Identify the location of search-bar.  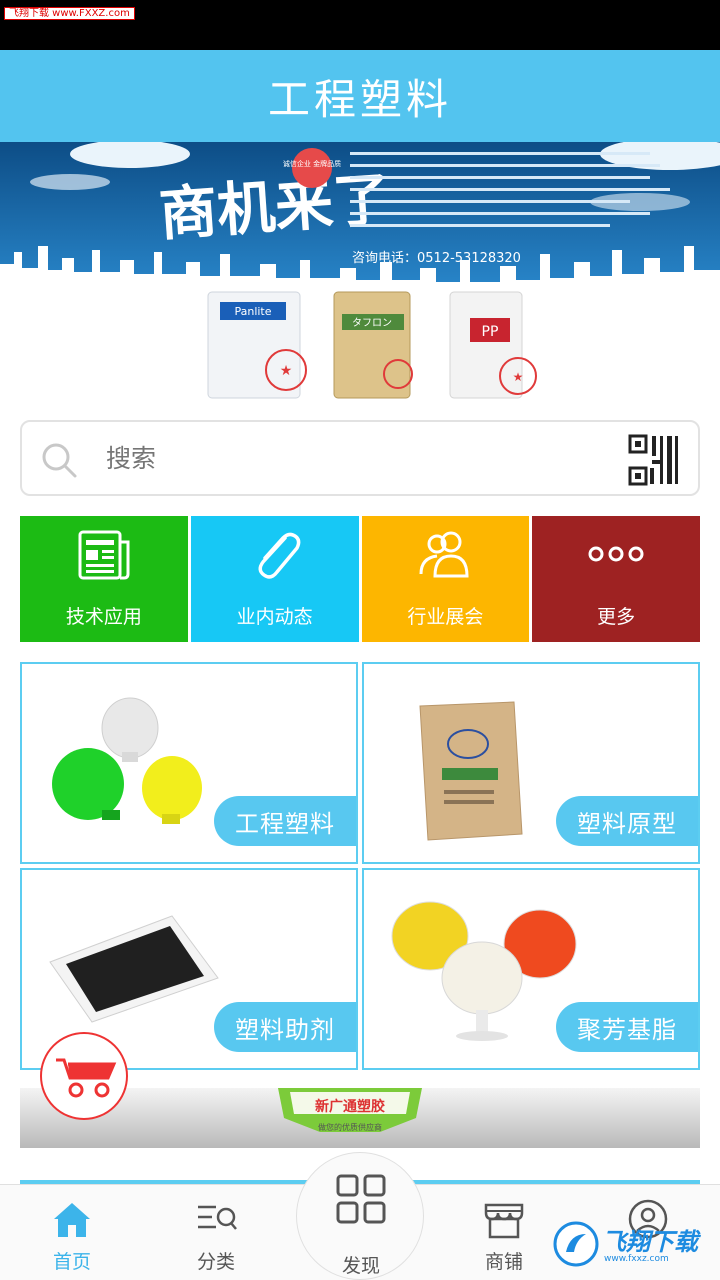
(360, 458).